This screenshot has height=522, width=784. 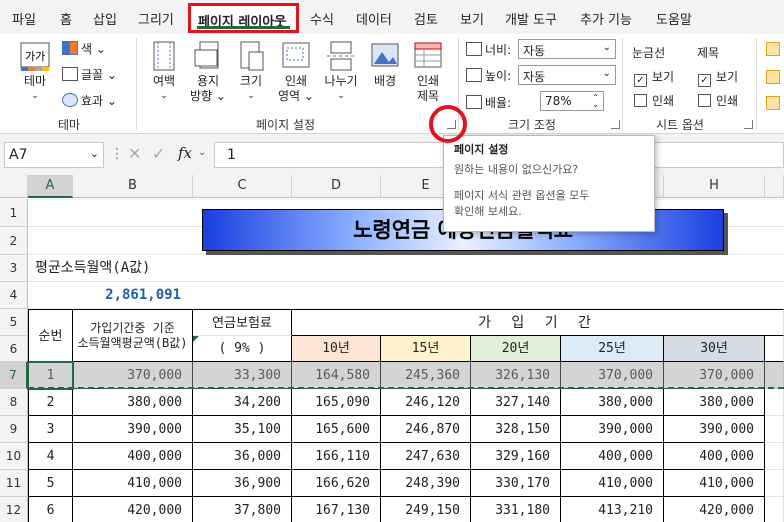 I want to click on table-cell: 370,000, so click(x=714, y=375).